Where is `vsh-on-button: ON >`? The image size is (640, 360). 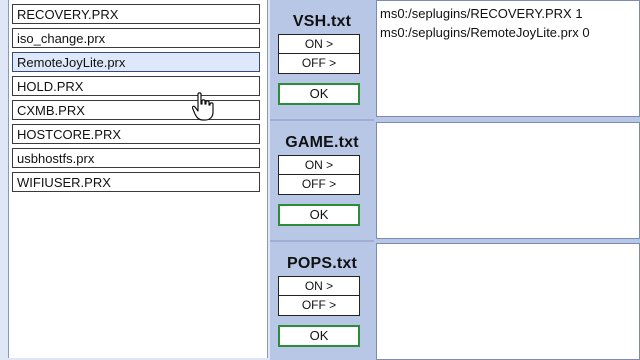
vsh-on-button: ON > is located at coordinates (319, 44).